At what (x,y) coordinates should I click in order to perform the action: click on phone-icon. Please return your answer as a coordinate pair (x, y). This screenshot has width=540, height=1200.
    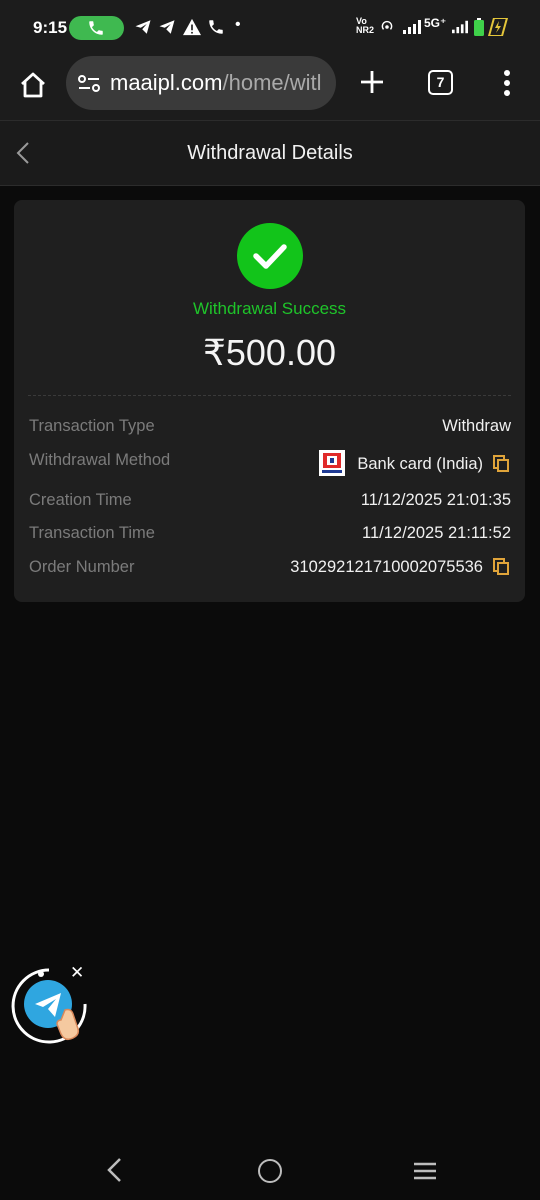
    Looking at the image, I should click on (96, 28).